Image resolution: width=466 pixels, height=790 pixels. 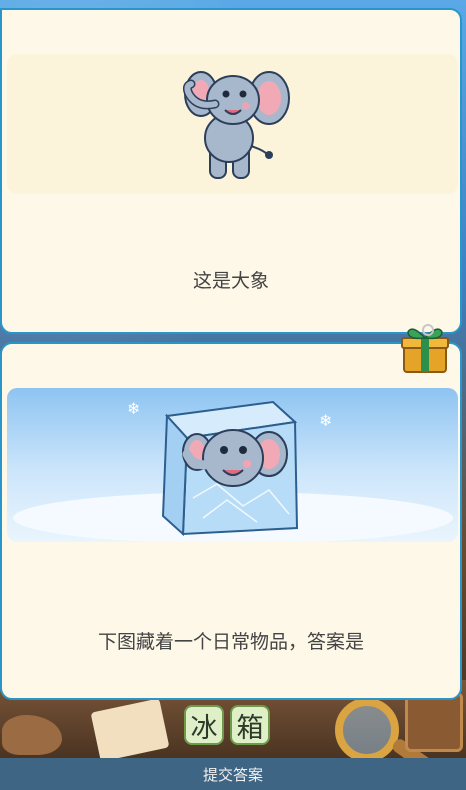 I want to click on answer-tile-2: 箱, so click(x=250, y=725).